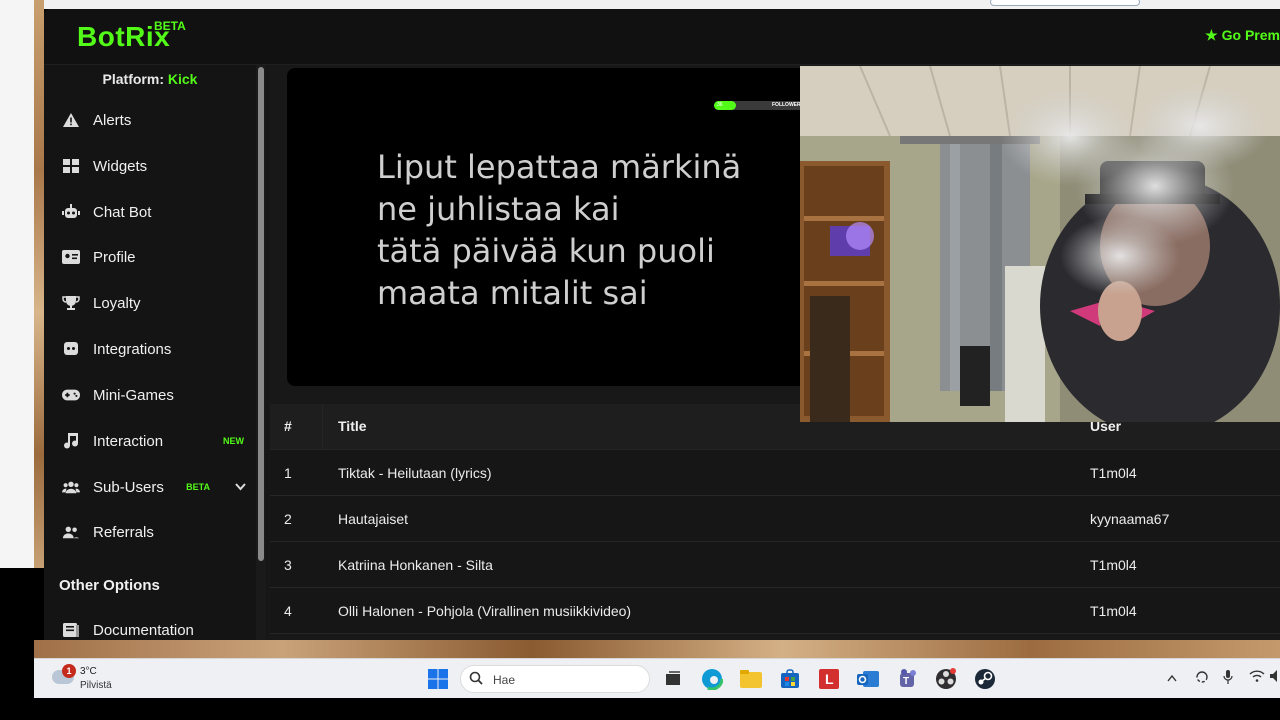  What do you see at coordinates (504, 680) in the screenshot?
I see `search-placeholder: Hae` at bounding box center [504, 680].